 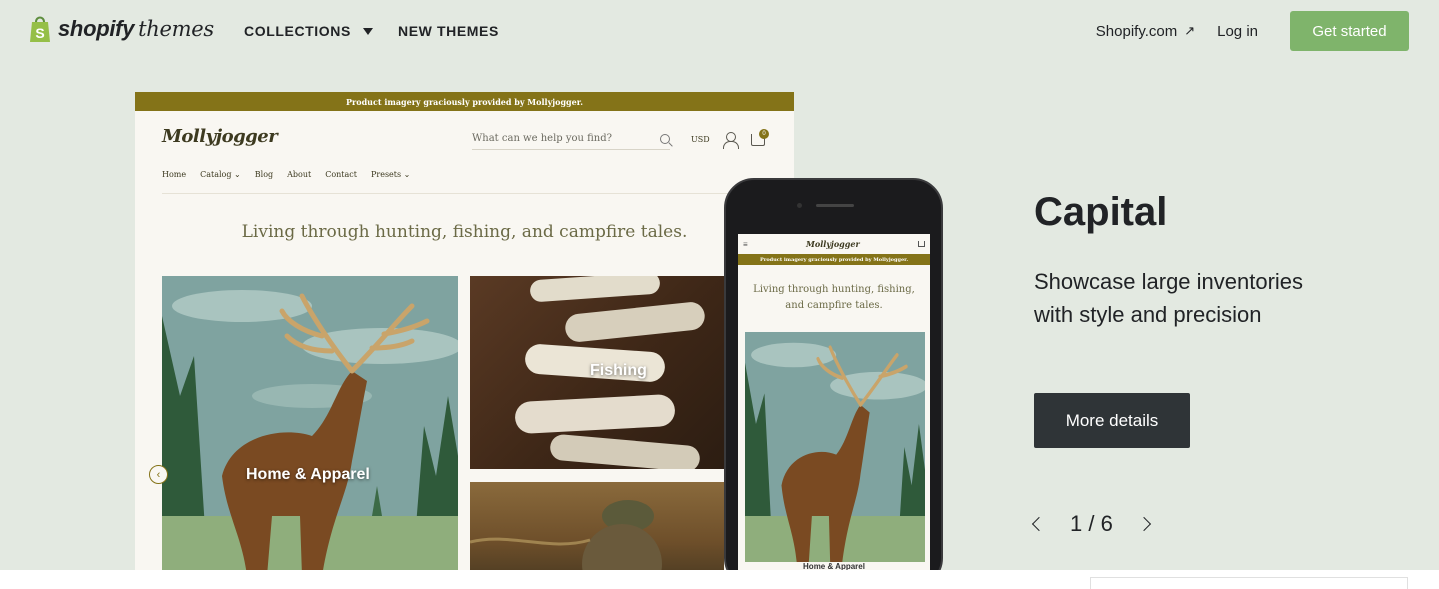 What do you see at coordinates (566, 535) in the screenshot?
I see `hunter-photo` at bounding box center [566, 535].